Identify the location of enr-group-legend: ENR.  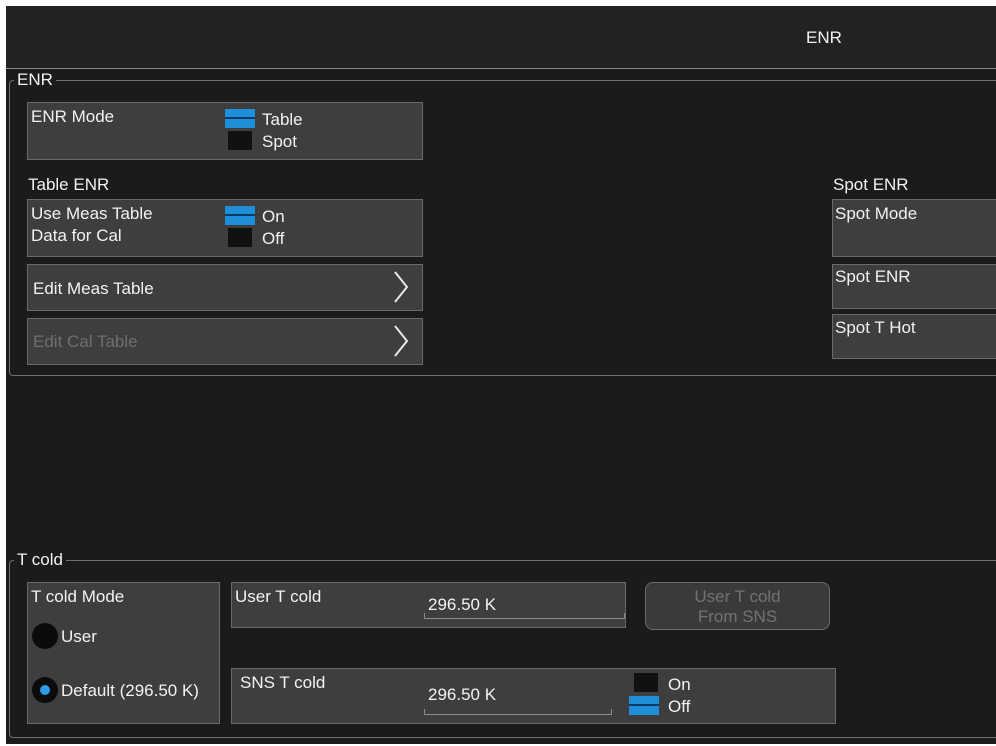
(35, 79).